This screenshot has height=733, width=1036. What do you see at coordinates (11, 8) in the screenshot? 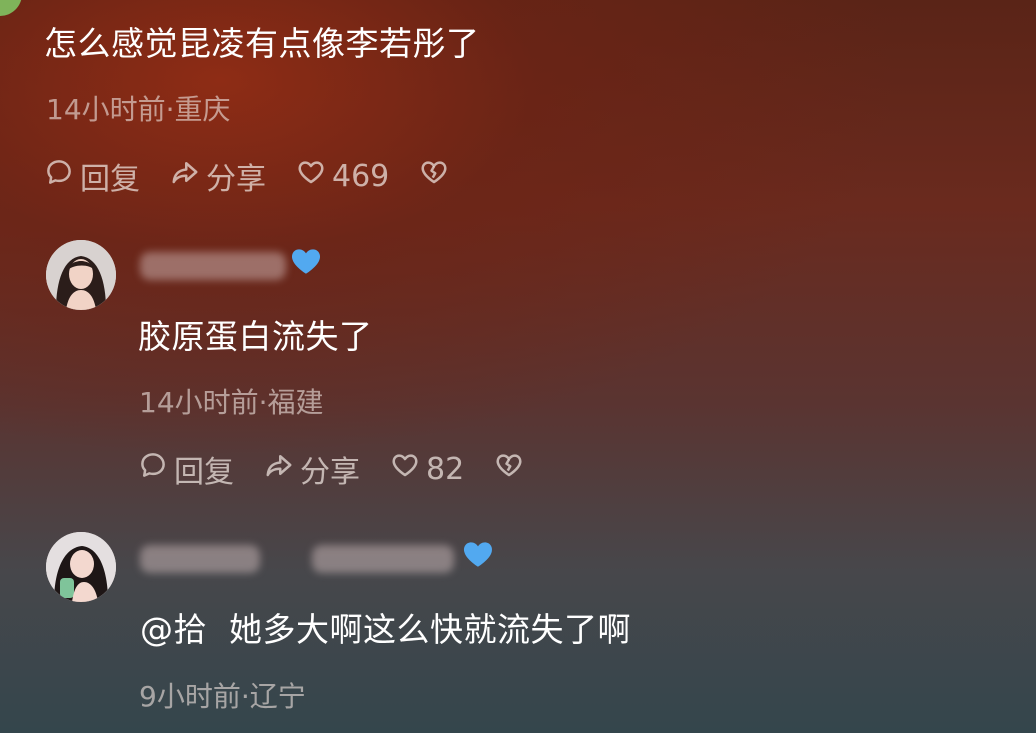
I see `avatar-partial` at bounding box center [11, 8].